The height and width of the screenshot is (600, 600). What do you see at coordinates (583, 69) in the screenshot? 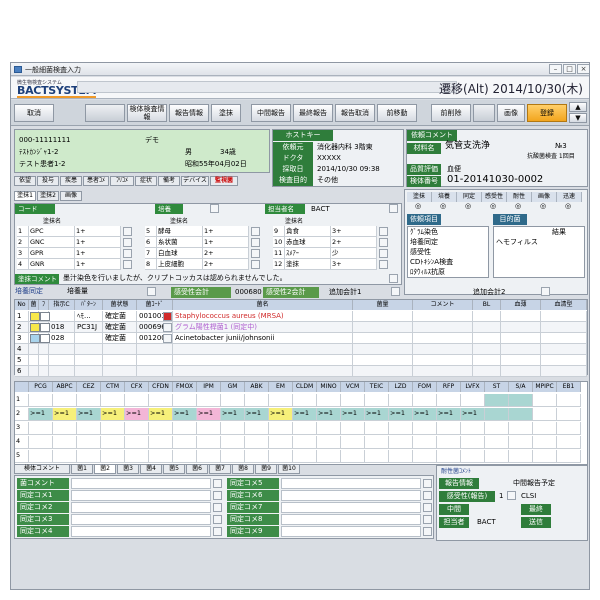
I see `close-button: ×` at bounding box center [583, 69].